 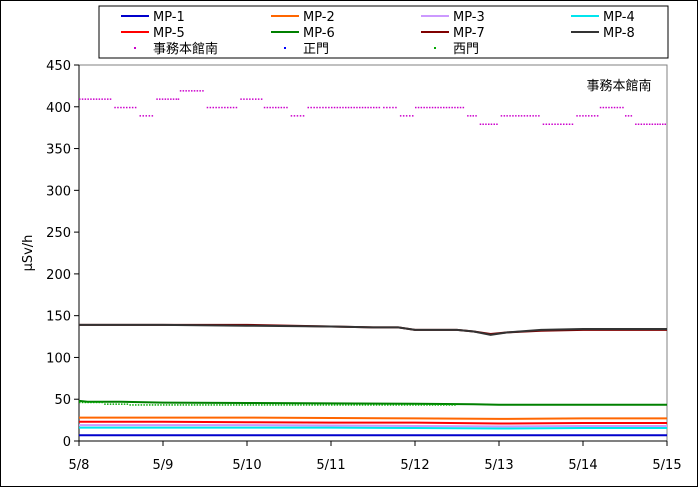 I want to click on legend-label: MP-3, so click(x=469, y=17).